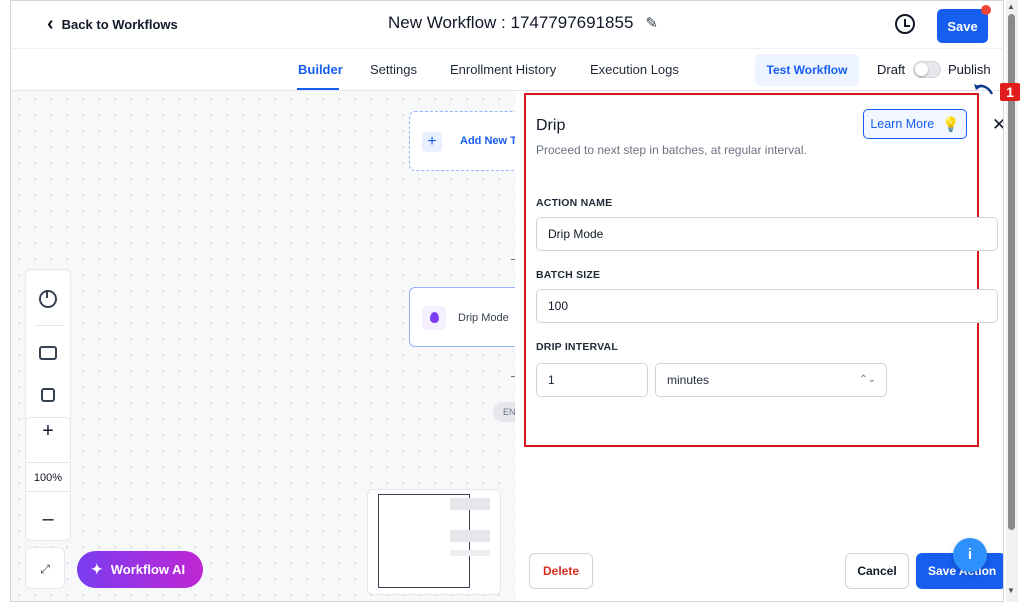 The image size is (1024, 610). What do you see at coordinates (119, 24) in the screenshot?
I see `back-label: Back to Workflows` at bounding box center [119, 24].